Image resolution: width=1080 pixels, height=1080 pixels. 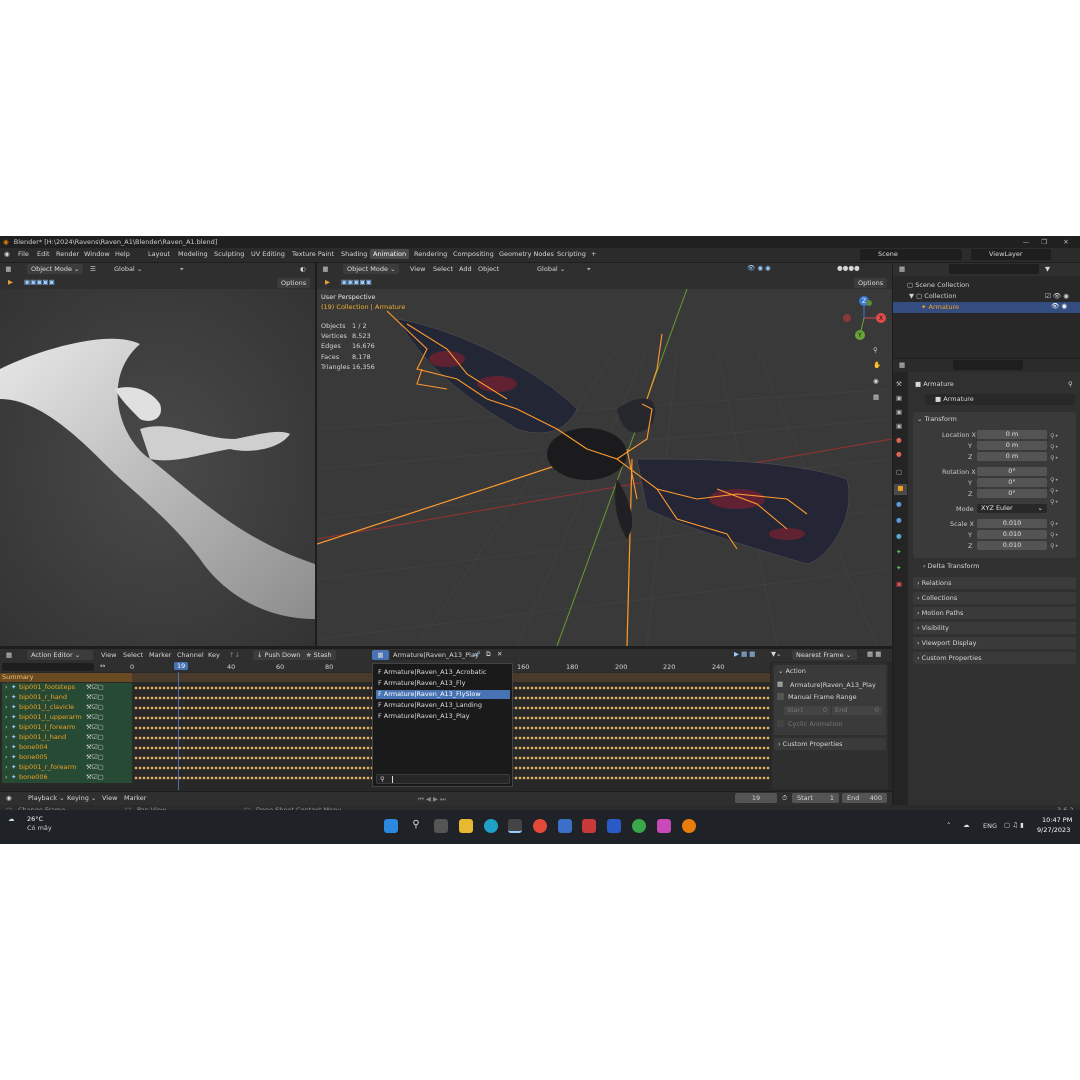 What do you see at coordinates (876, 397) in the screenshot?
I see `grid-icon: ▦` at bounding box center [876, 397].